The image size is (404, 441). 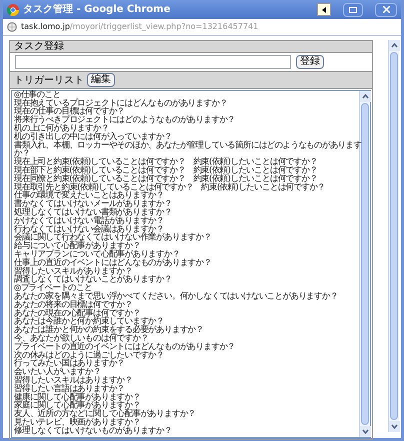 I want to click on scrollbar, so click(x=393, y=236).